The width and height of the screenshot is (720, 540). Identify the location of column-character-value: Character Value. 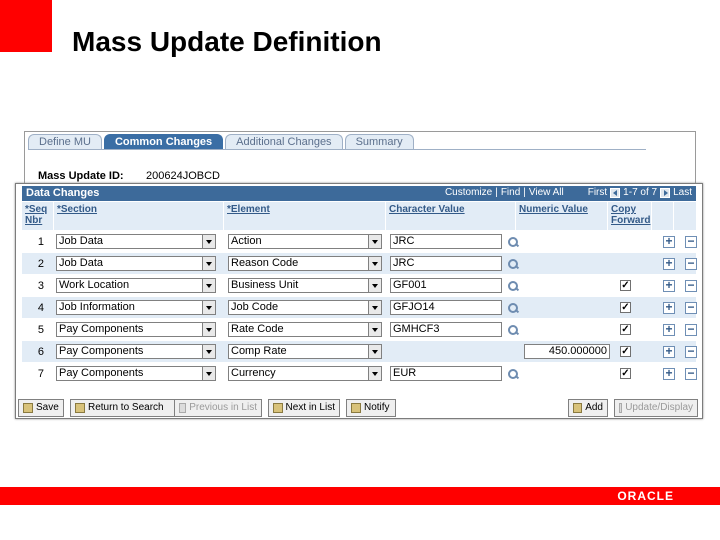
(451, 216).